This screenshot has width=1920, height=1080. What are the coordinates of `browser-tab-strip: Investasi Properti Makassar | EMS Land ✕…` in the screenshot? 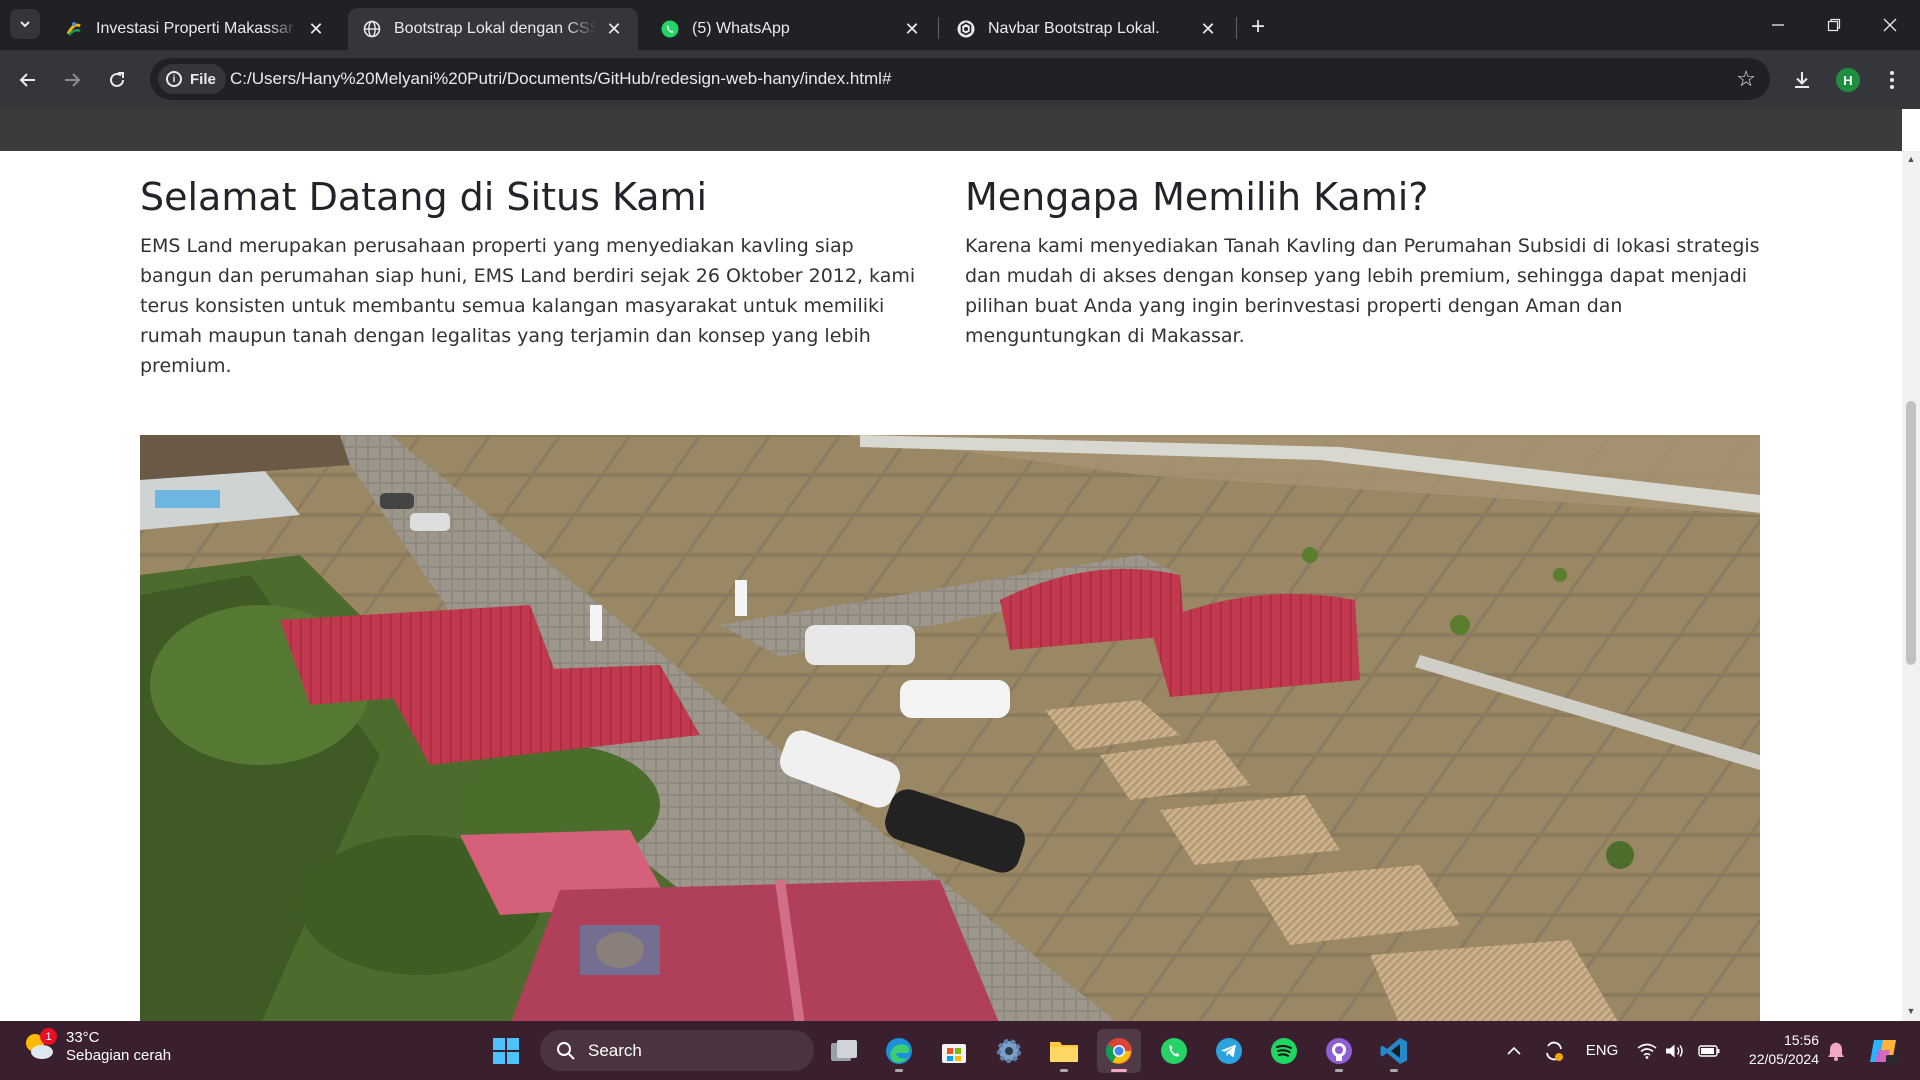 It's located at (960, 25).